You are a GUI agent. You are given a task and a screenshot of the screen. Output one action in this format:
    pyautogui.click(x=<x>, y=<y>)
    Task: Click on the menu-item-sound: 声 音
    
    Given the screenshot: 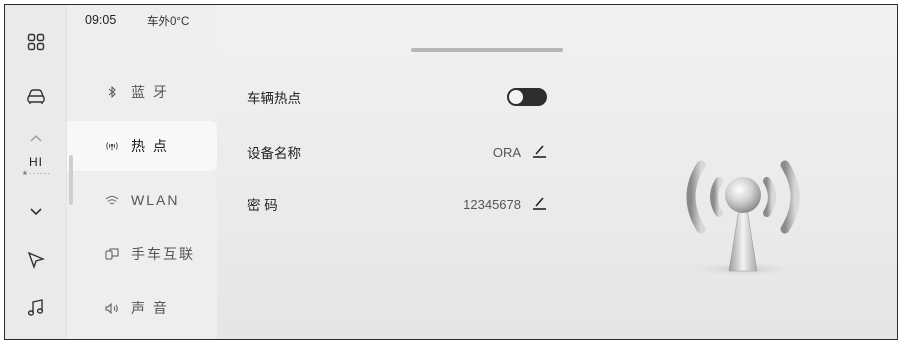 What is the action you would take?
    pyautogui.click(x=142, y=308)
    